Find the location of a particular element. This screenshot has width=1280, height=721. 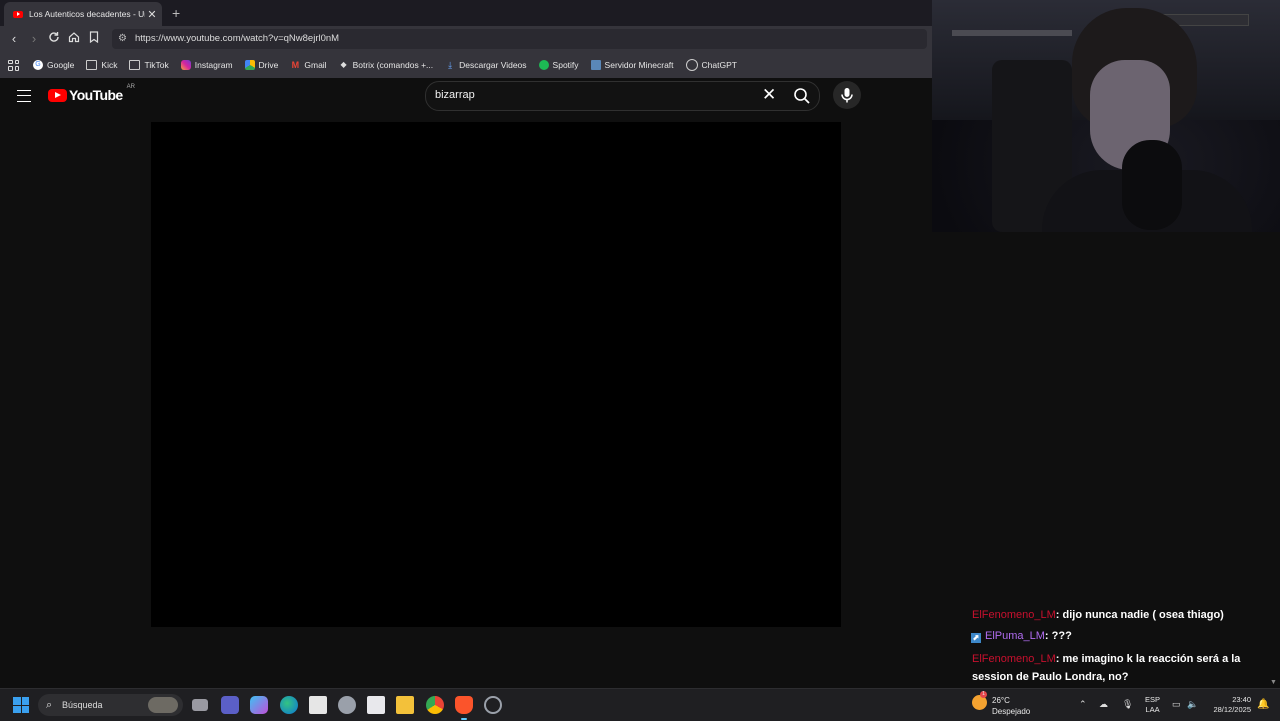

chatgpt-icon is located at coordinates (691, 65).